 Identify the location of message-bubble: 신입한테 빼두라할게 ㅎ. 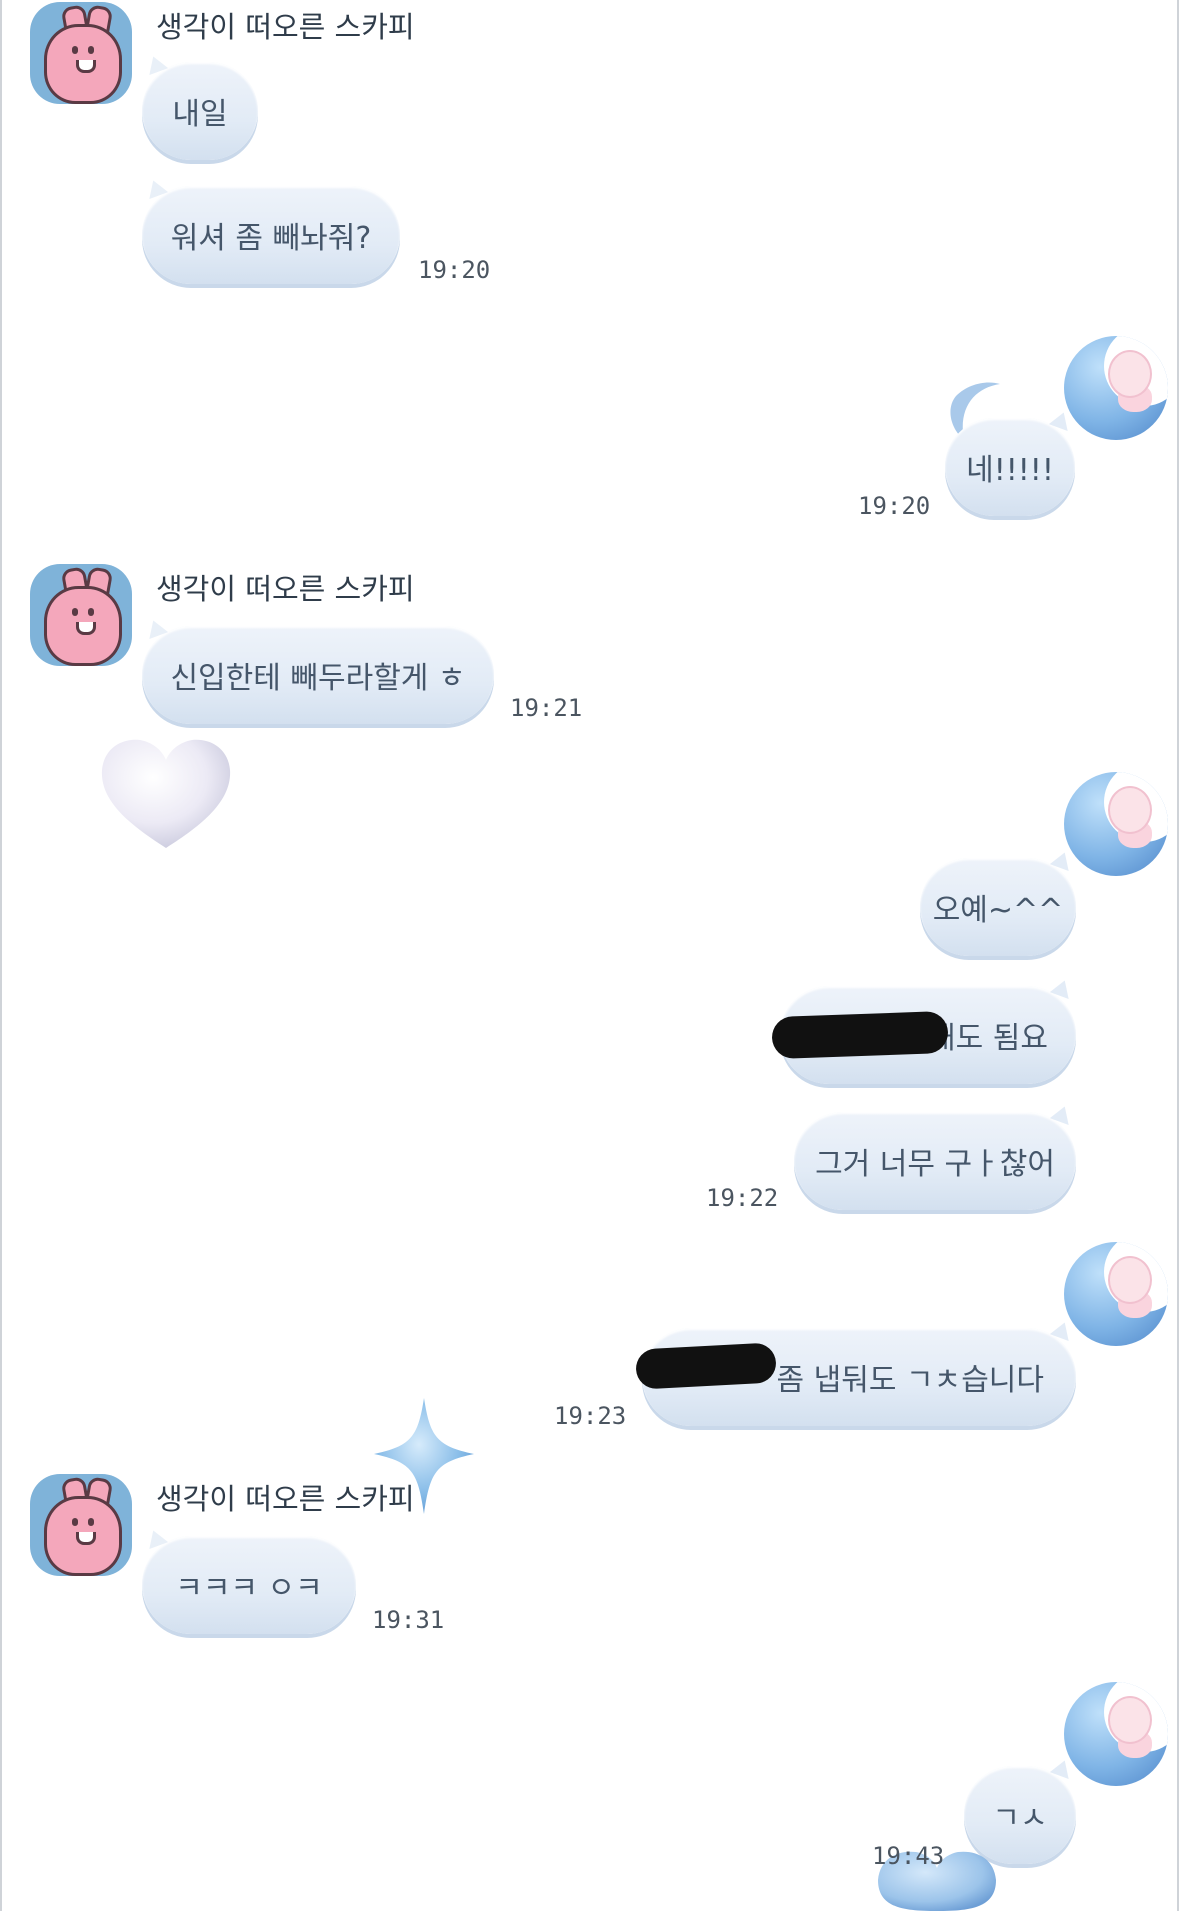
(318, 675).